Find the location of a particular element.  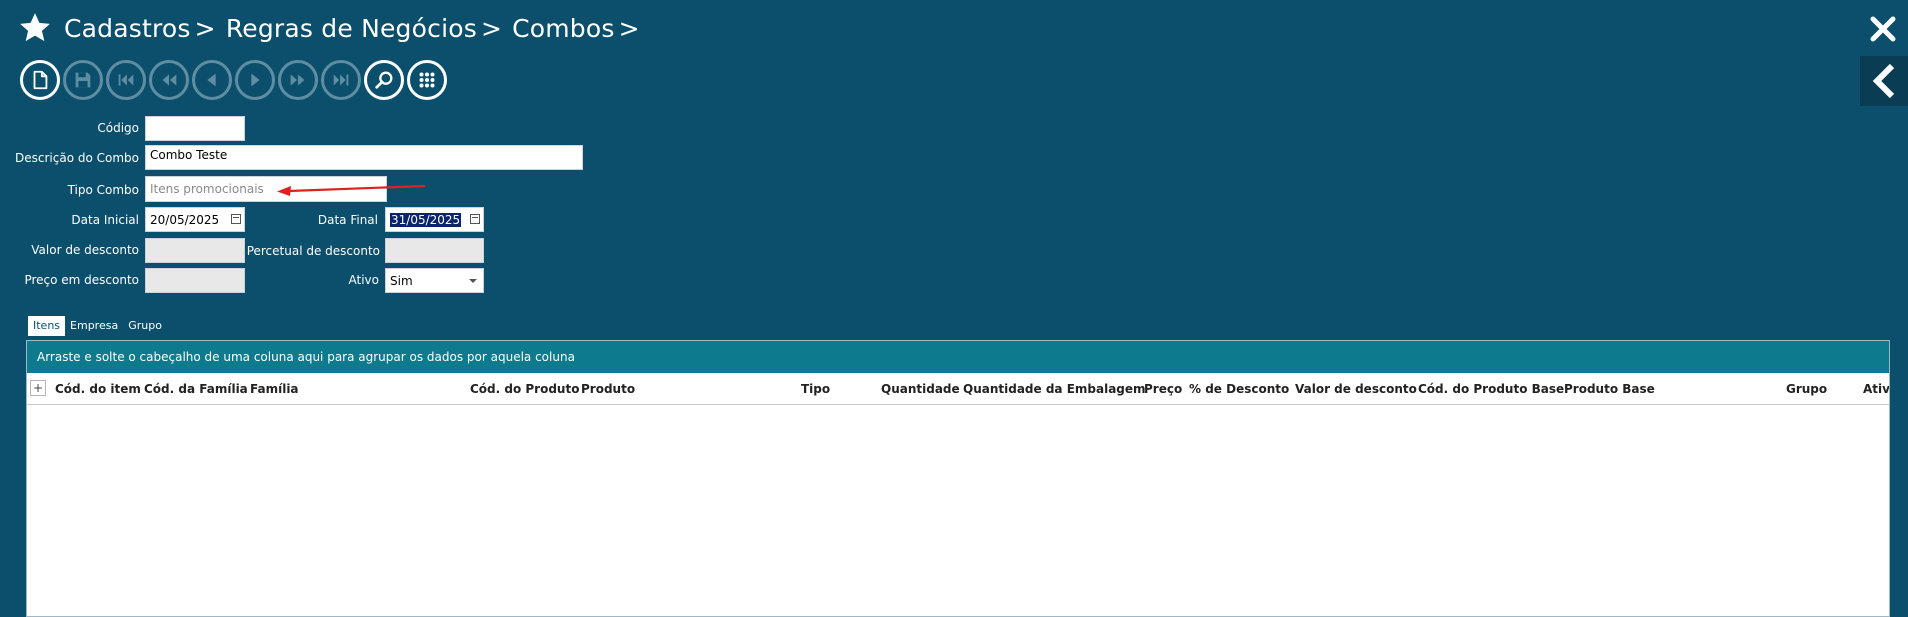

descricao-label: Descrição do Combo is located at coordinates (77, 158).